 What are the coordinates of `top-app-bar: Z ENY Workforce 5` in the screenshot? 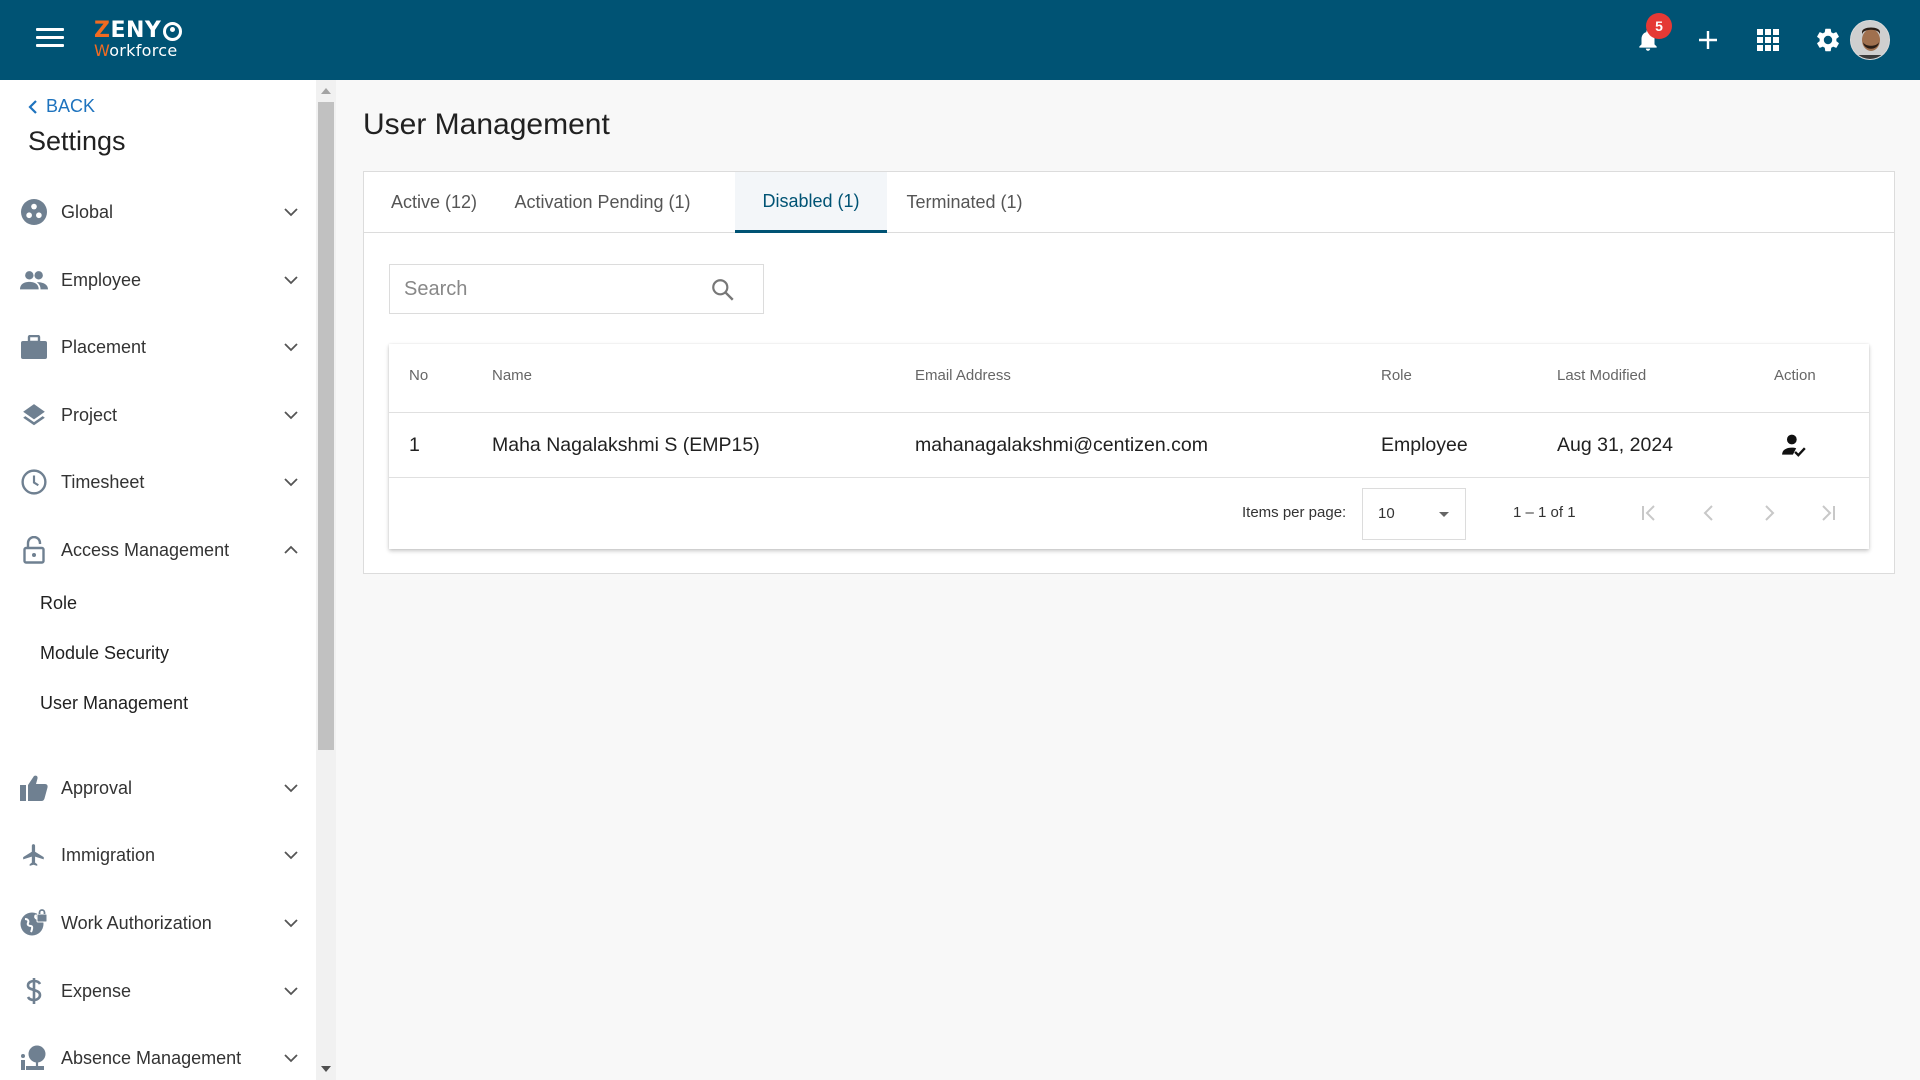 It's located at (960, 40).